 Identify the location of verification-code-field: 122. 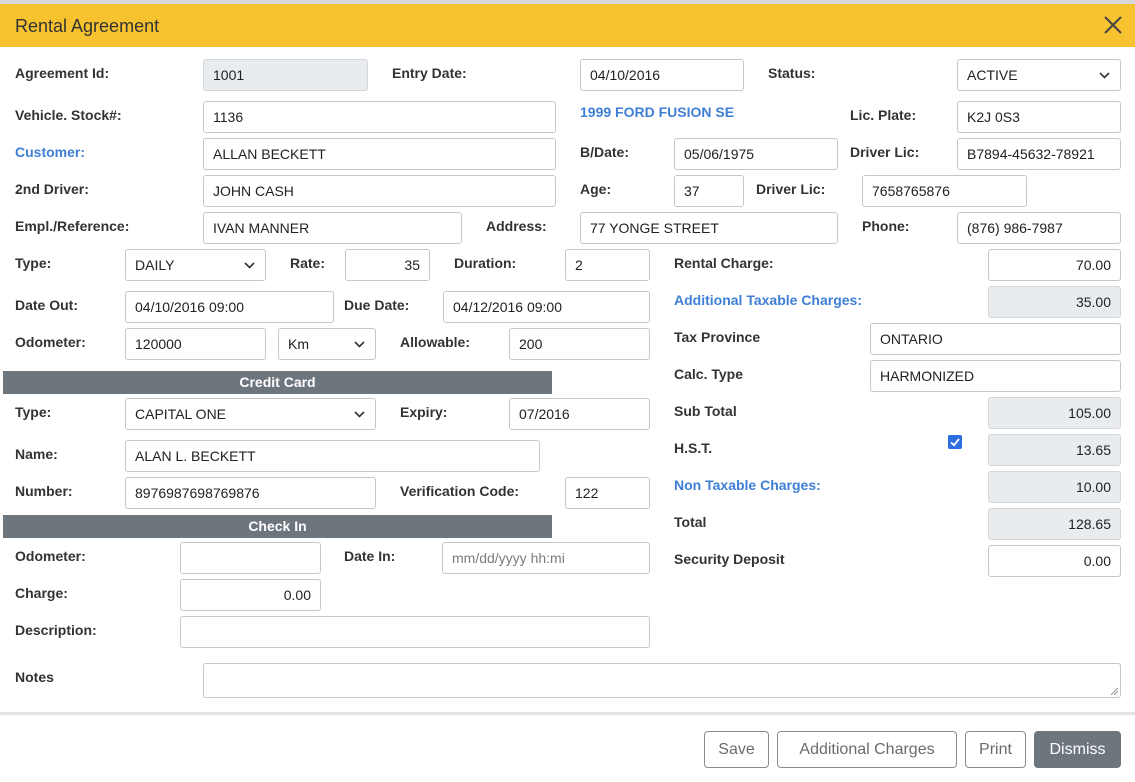
(607, 493).